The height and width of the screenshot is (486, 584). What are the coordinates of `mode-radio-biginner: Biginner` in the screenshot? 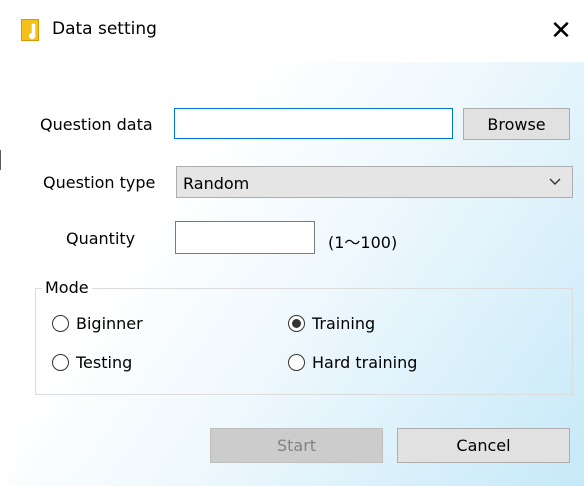 It's located at (97, 323).